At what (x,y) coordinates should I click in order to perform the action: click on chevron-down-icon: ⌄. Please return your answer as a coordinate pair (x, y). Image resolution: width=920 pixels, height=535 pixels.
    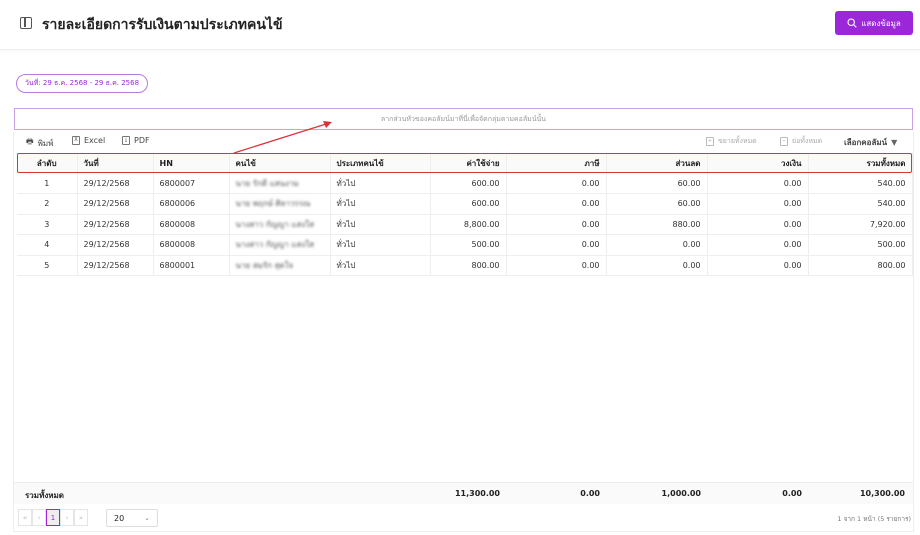
    Looking at the image, I should click on (147, 518).